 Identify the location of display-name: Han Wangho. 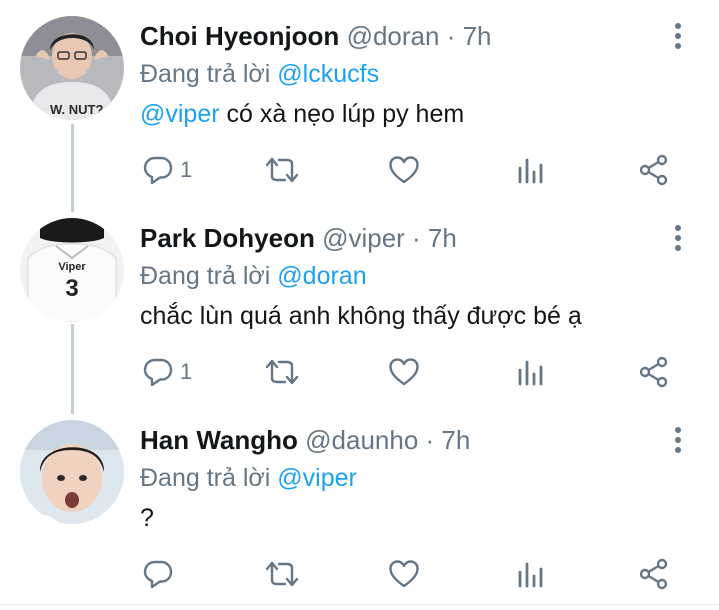
(219, 440).